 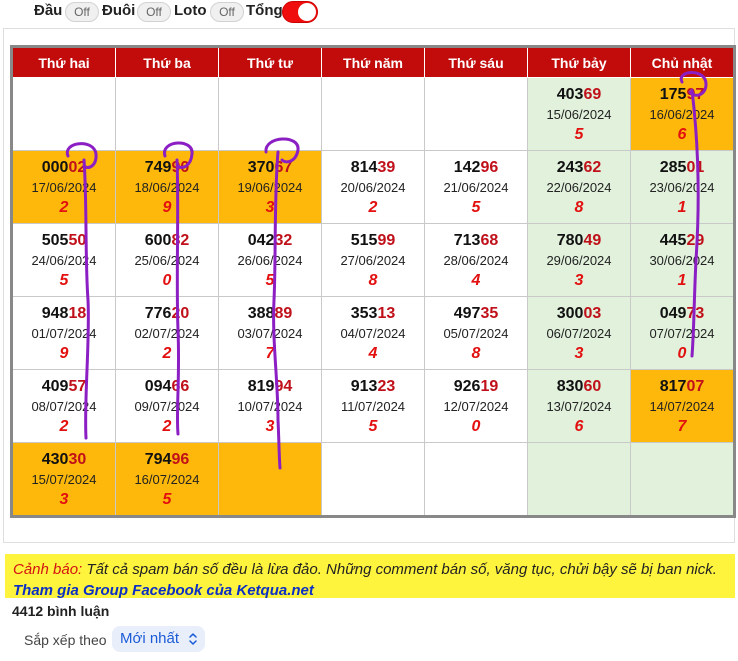 What do you see at coordinates (150, 638) in the screenshot?
I see `sort-value: Mới nhất` at bounding box center [150, 638].